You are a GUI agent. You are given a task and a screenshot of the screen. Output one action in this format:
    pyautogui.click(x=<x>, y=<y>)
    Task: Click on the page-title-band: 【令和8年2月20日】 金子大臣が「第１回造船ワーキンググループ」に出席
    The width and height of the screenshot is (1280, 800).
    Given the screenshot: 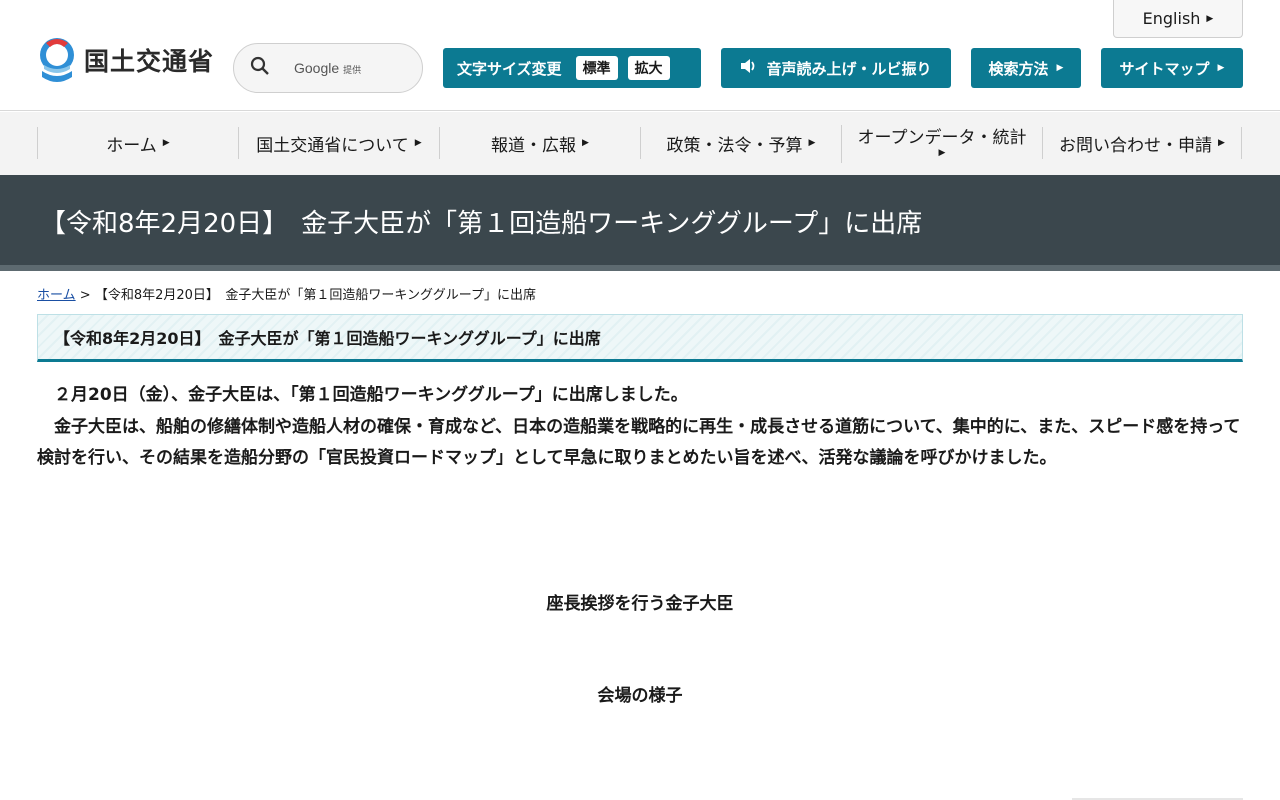 What is the action you would take?
    pyautogui.click(x=640, y=223)
    